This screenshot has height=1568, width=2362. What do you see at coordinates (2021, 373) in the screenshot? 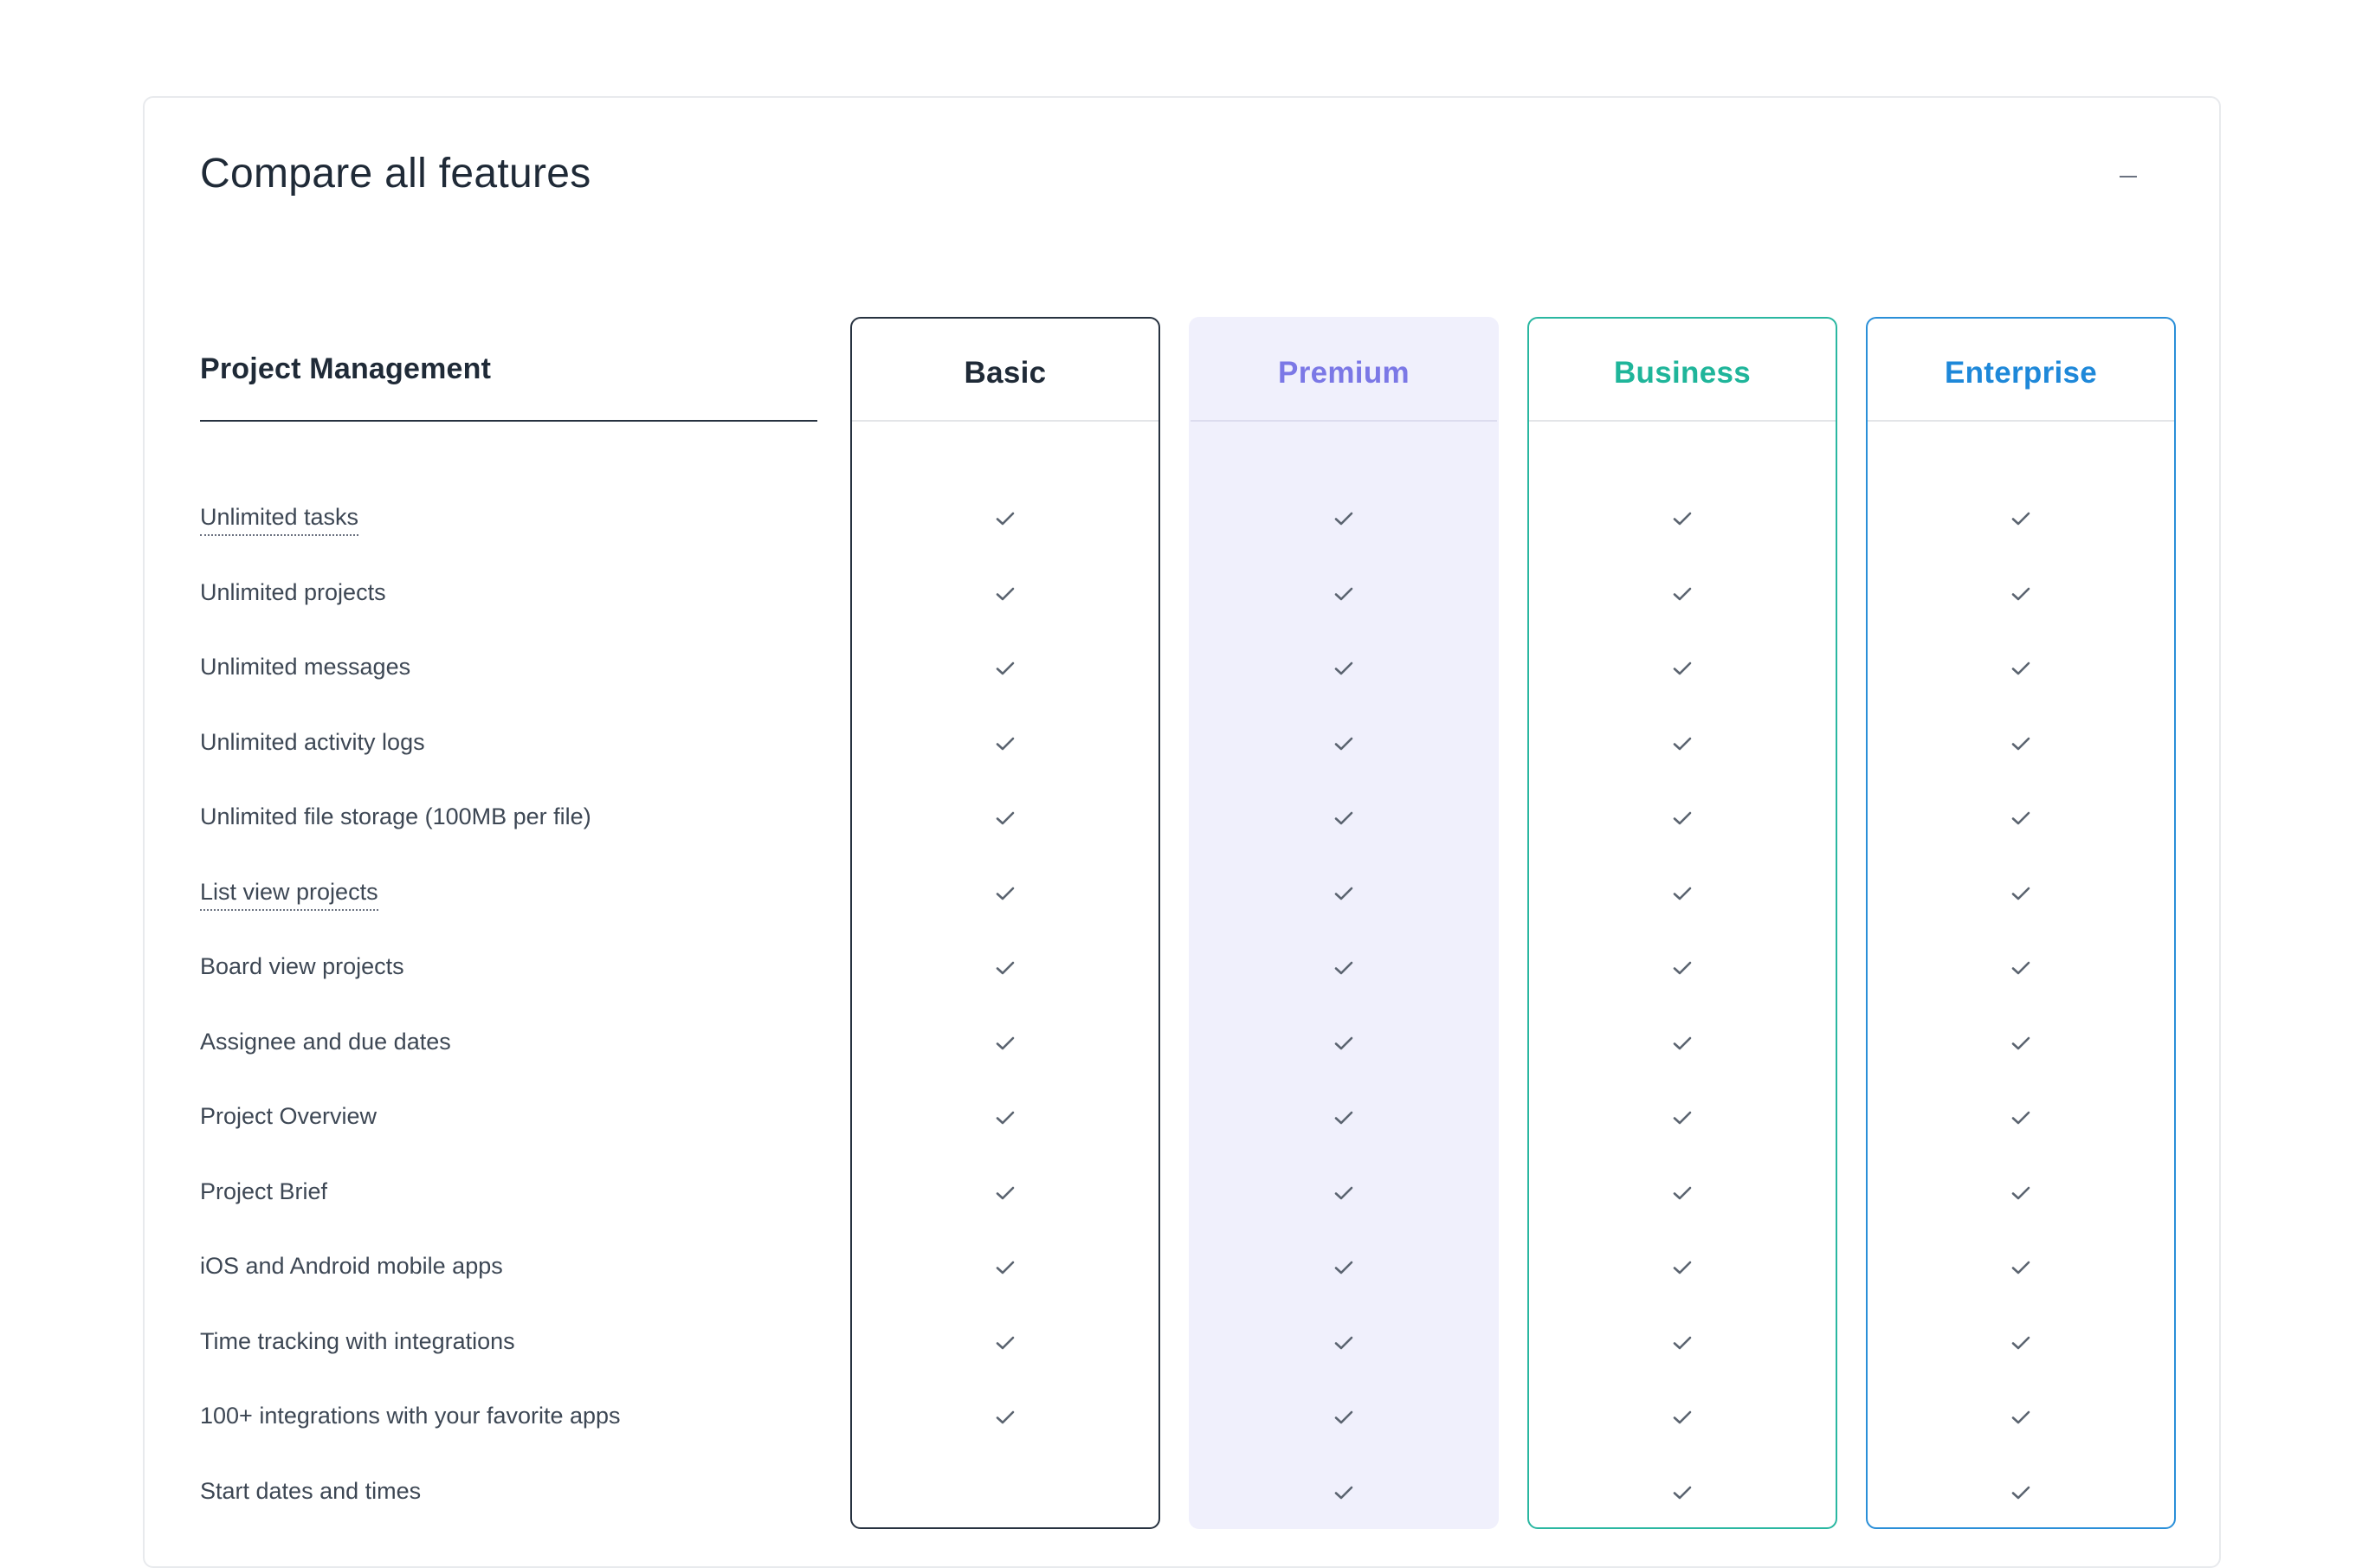
I see `plan-header-enterprise: Enterprise` at bounding box center [2021, 373].